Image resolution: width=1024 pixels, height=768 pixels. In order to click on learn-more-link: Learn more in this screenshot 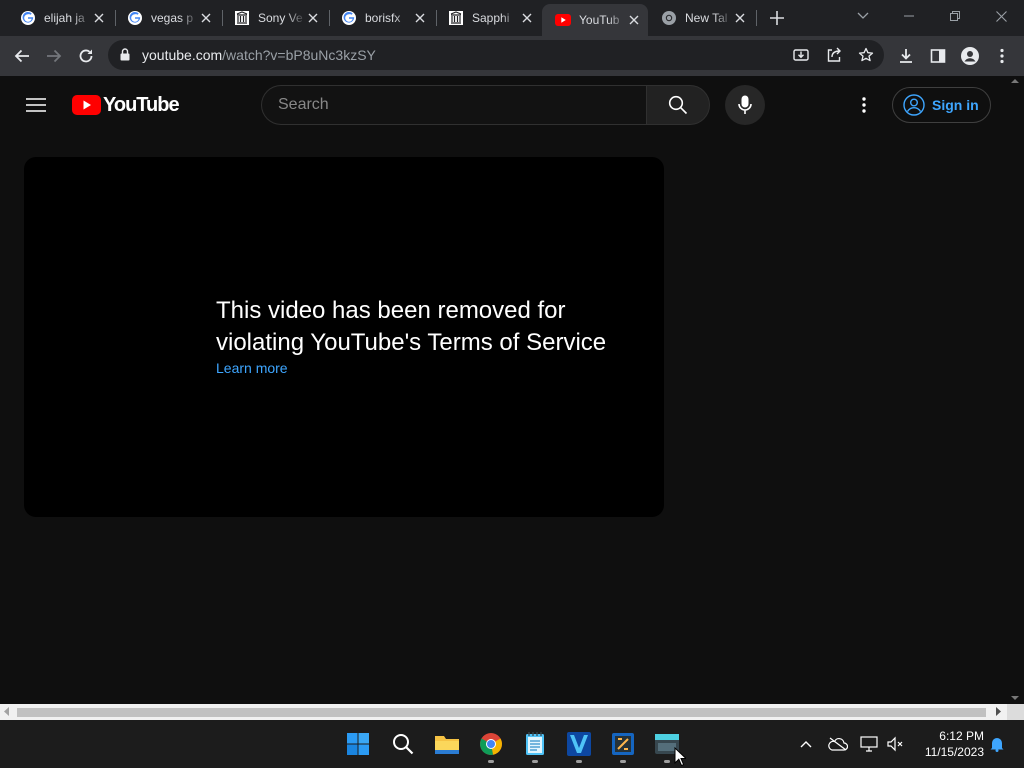, I will do `click(252, 368)`.